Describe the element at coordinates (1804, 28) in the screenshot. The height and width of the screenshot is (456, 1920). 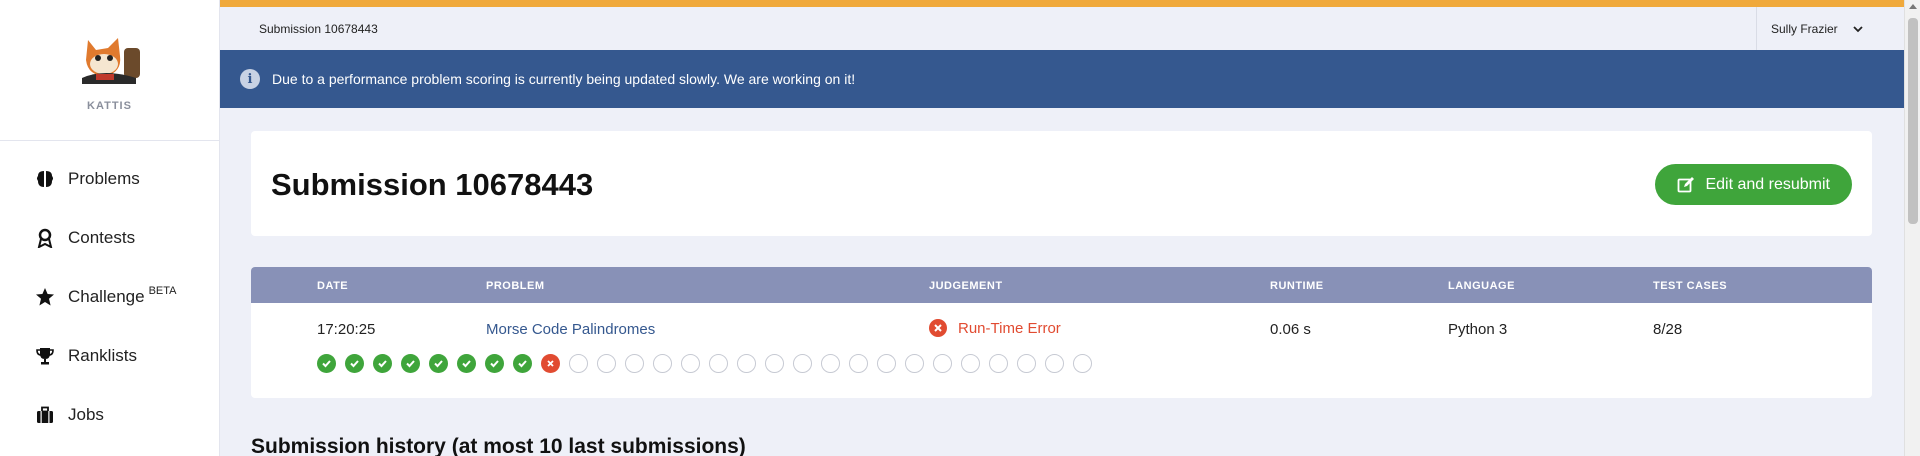
I see `user-name: Sully Frazier` at that location.